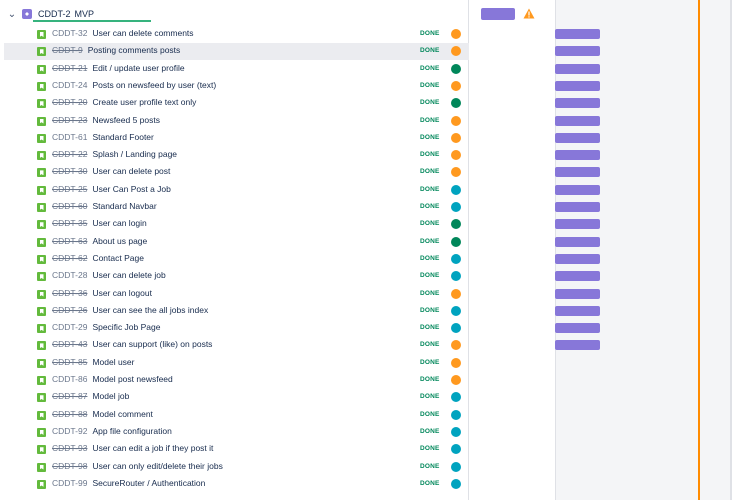 Image resolution: width=732 pixels, height=500 pixels. I want to click on story-row: CDDT-85 Model user DONE, so click(366, 363).